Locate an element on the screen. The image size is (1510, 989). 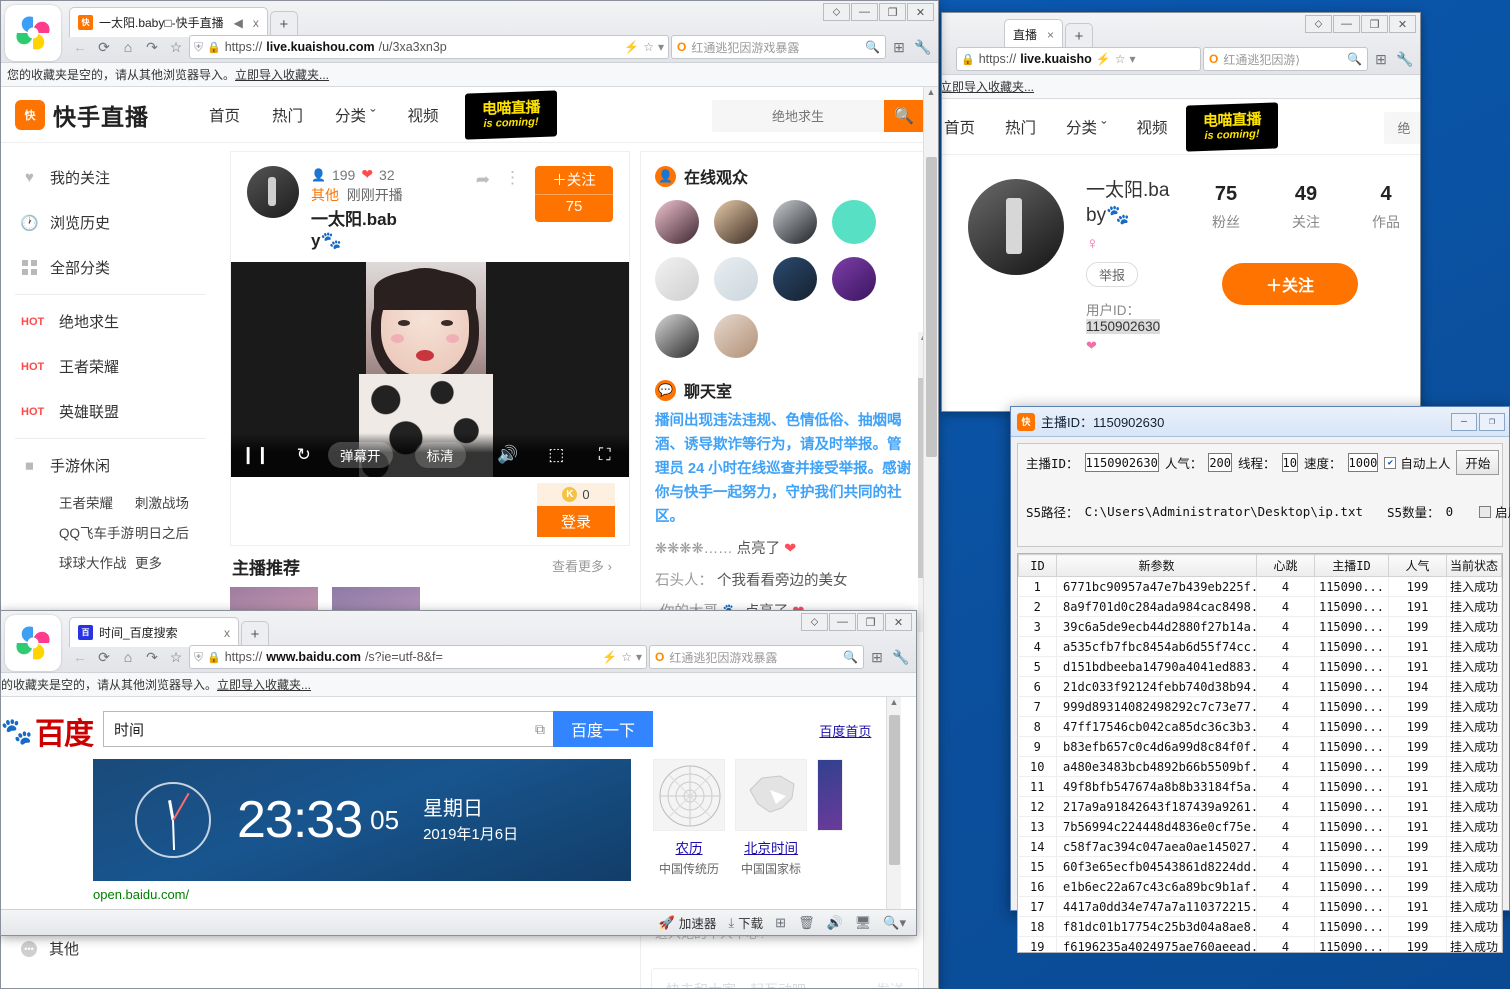
sidebar-subitem: 更多 is located at coordinates (173, 562).